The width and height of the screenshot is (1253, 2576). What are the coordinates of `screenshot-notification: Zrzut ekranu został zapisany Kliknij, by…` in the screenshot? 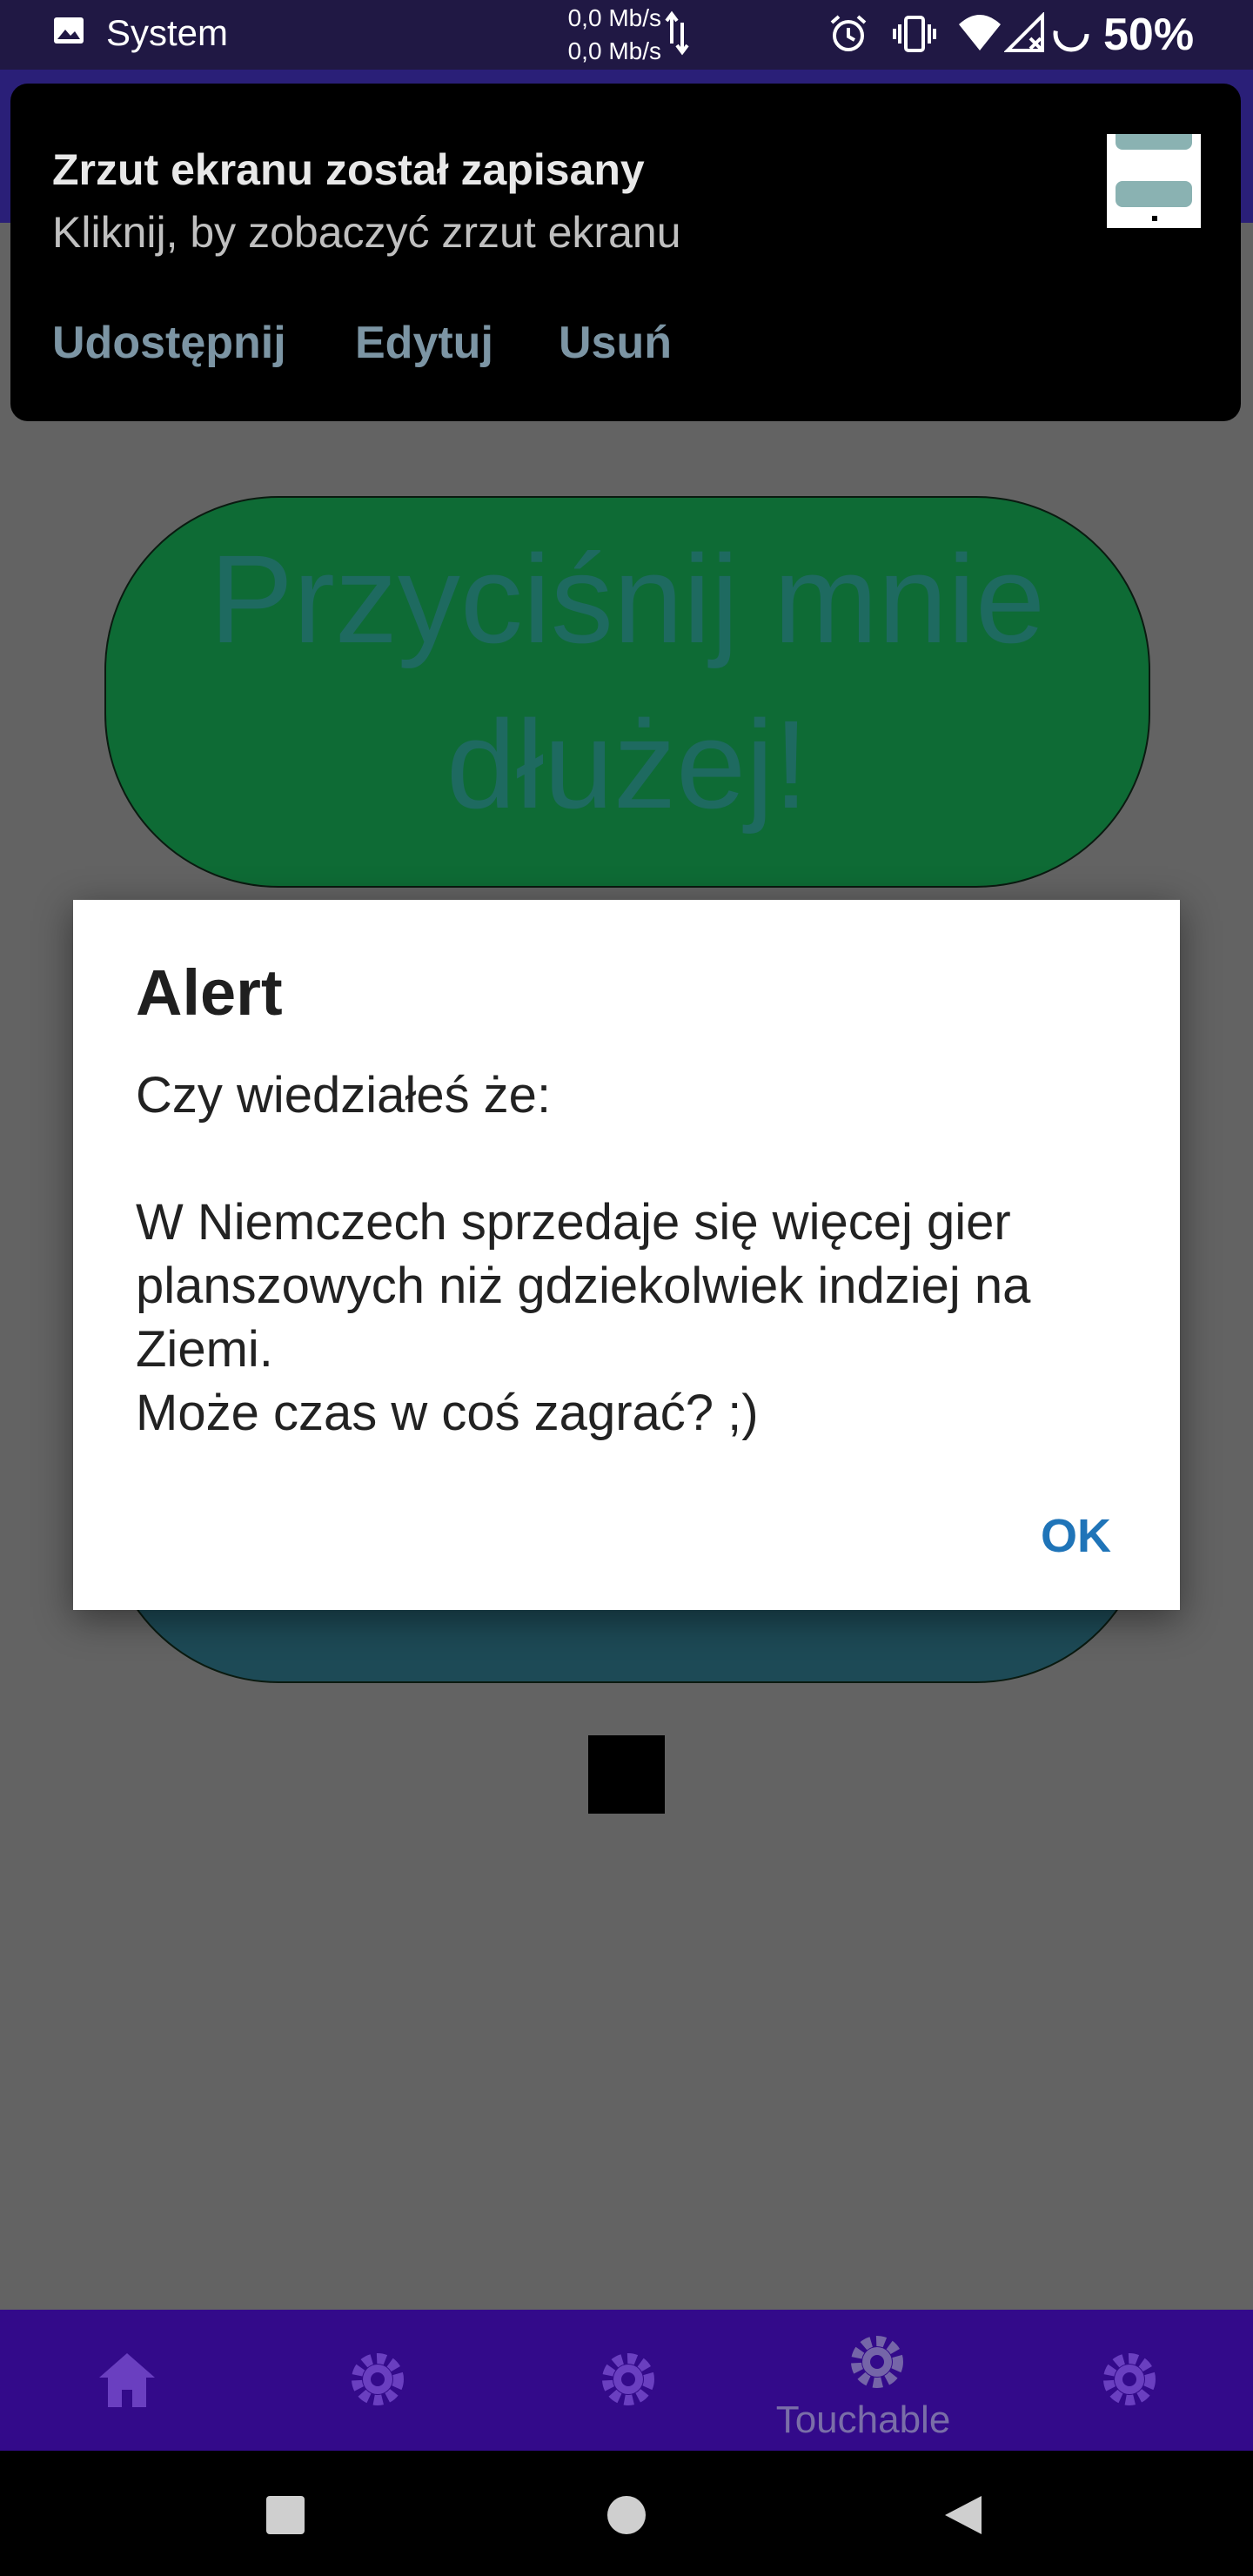 It's located at (625, 252).